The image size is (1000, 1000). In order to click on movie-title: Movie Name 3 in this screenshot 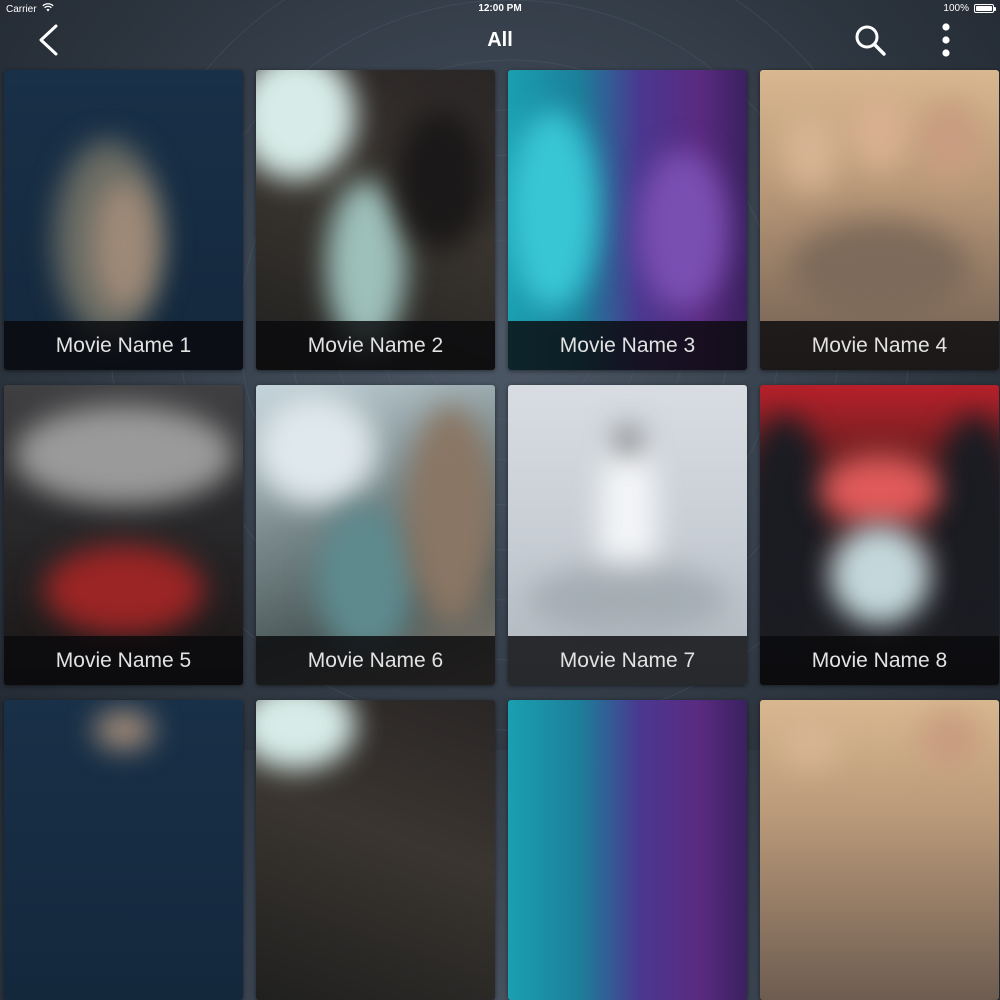, I will do `click(627, 345)`.